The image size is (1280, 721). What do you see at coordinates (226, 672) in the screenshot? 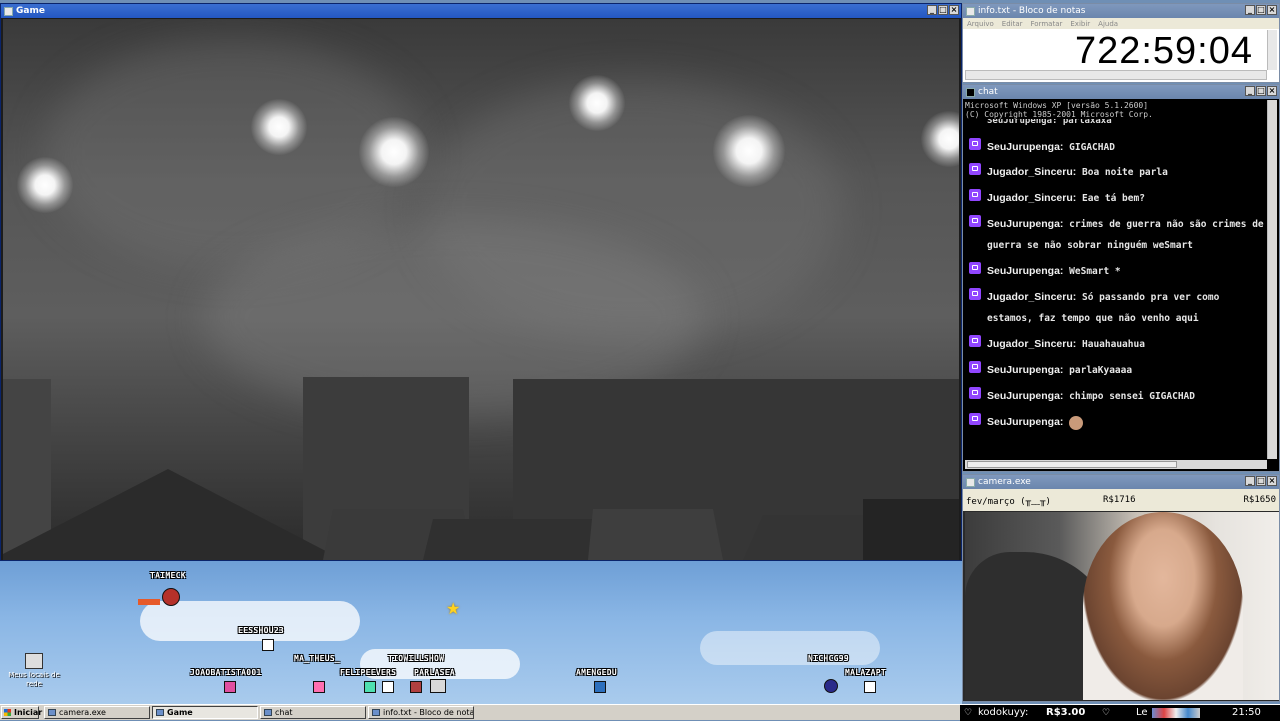
I see `viewer-name: JOAOBATISTA001` at bounding box center [226, 672].